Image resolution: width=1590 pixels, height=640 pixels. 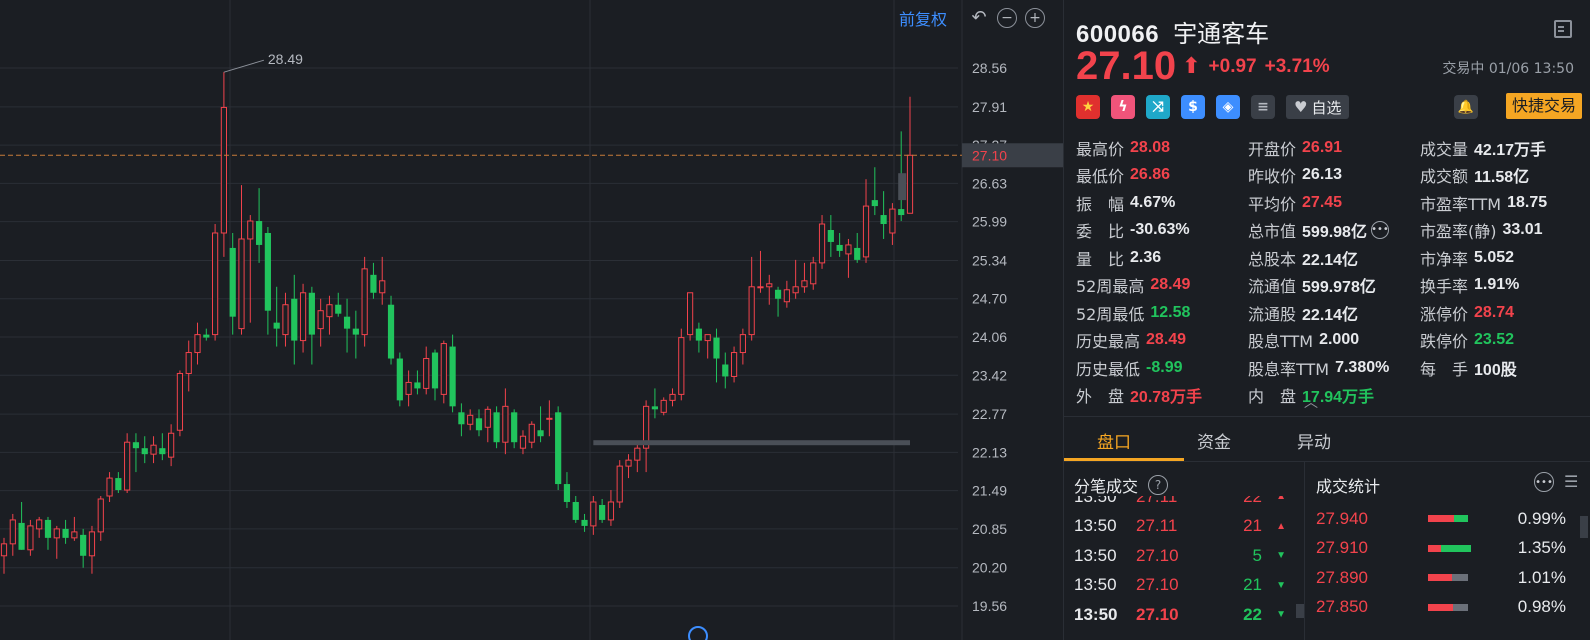 I want to click on ticks-scrollbar, so click(x=1300, y=611).